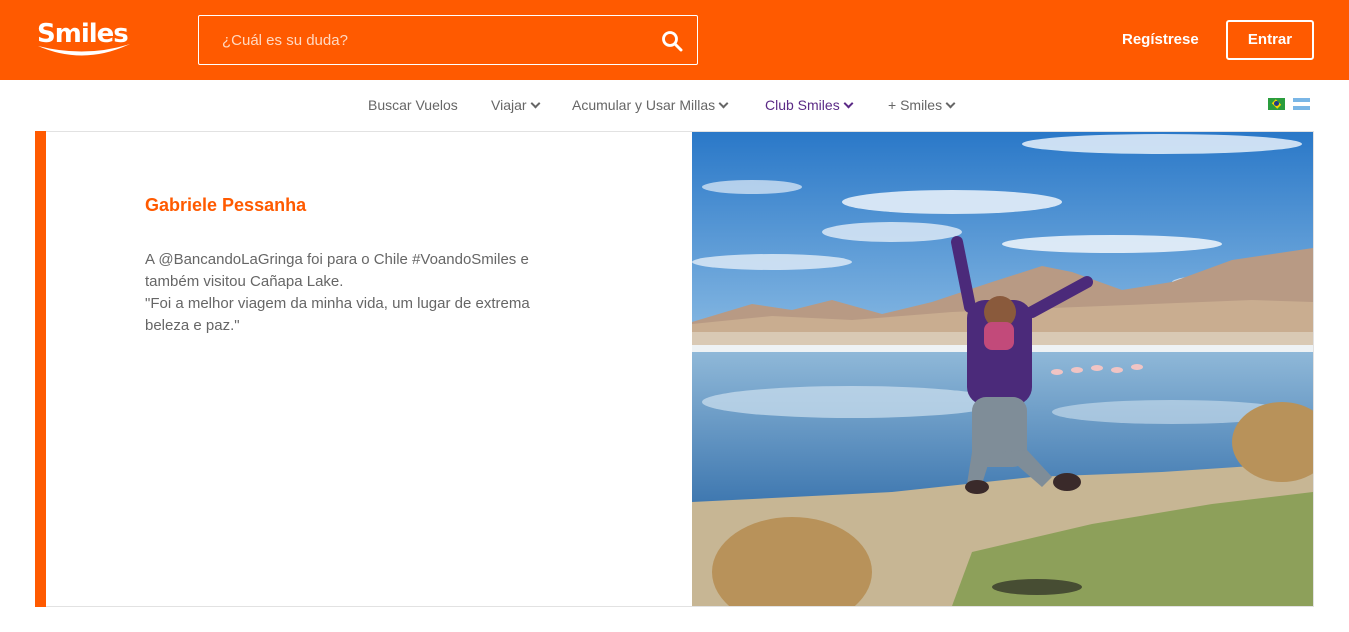  Describe the element at coordinates (1276, 104) in the screenshot. I see `brazil-flag-icon` at that location.